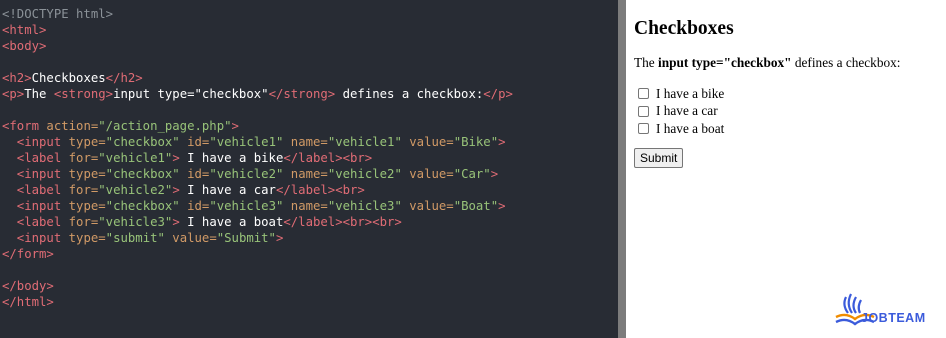 The height and width of the screenshot is (338, 946). Describe the element at coordinates (907, 318) in the screenshot. I see `logo-text-team: TEAM` at that location.